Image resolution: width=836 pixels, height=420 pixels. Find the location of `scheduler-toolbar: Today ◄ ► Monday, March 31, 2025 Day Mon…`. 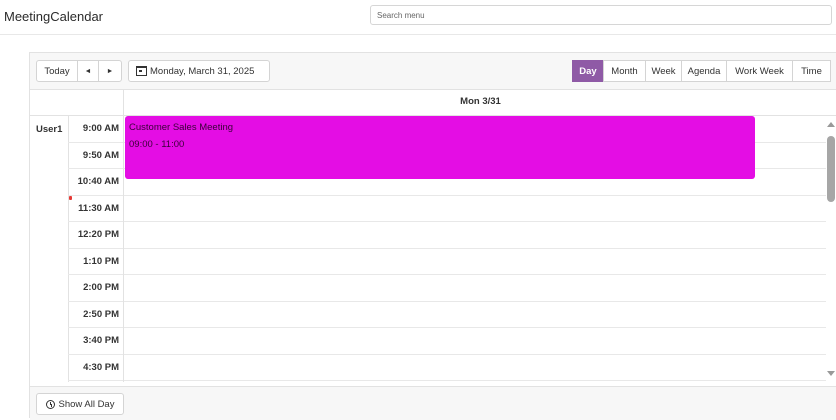

scheduler-toolbar: Today ◄ ► Monday, March 31, 2025 Day Mon… is located at coordinates (433, 71).